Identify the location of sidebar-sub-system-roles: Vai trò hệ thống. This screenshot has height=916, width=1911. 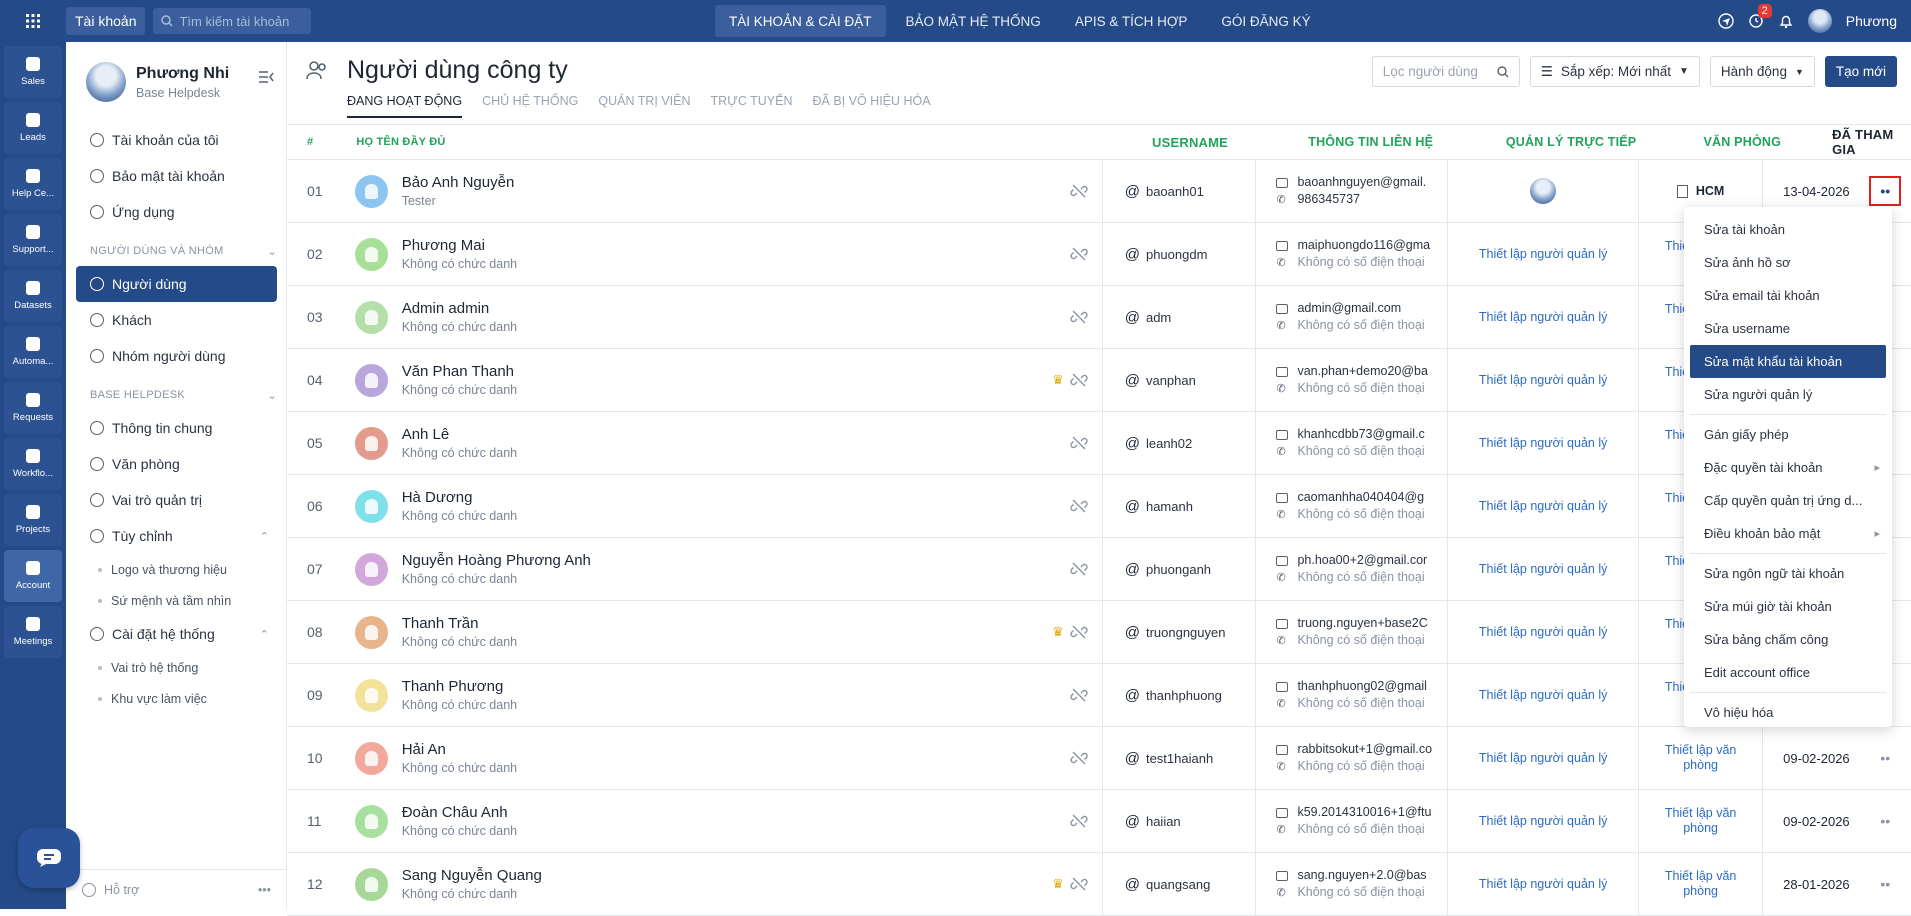
(176, 667).